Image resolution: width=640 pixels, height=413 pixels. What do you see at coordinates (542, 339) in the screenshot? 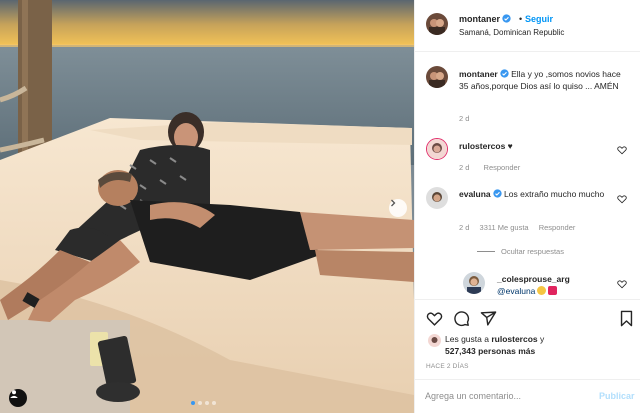
I see `likes-connector: y` at bounding box center [542, 339].